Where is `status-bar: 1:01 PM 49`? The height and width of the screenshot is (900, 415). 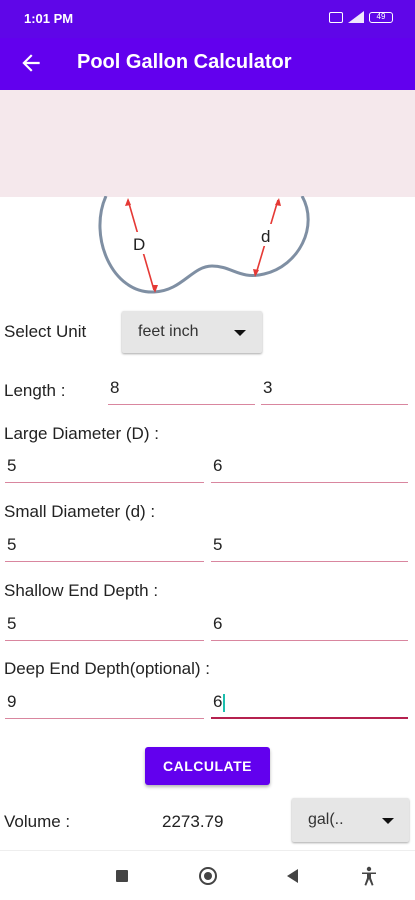 status-bar: 1:01 PM 49 is located at coordinates (207, 19).